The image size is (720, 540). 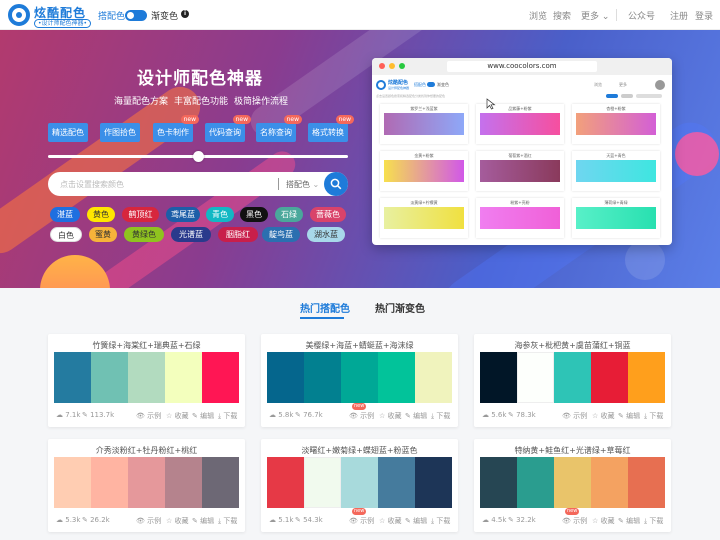 What do you see at coordinates (101, 214) in the screenshot?
I see `color-chip: 黄色` at bounding box center [101, 214].